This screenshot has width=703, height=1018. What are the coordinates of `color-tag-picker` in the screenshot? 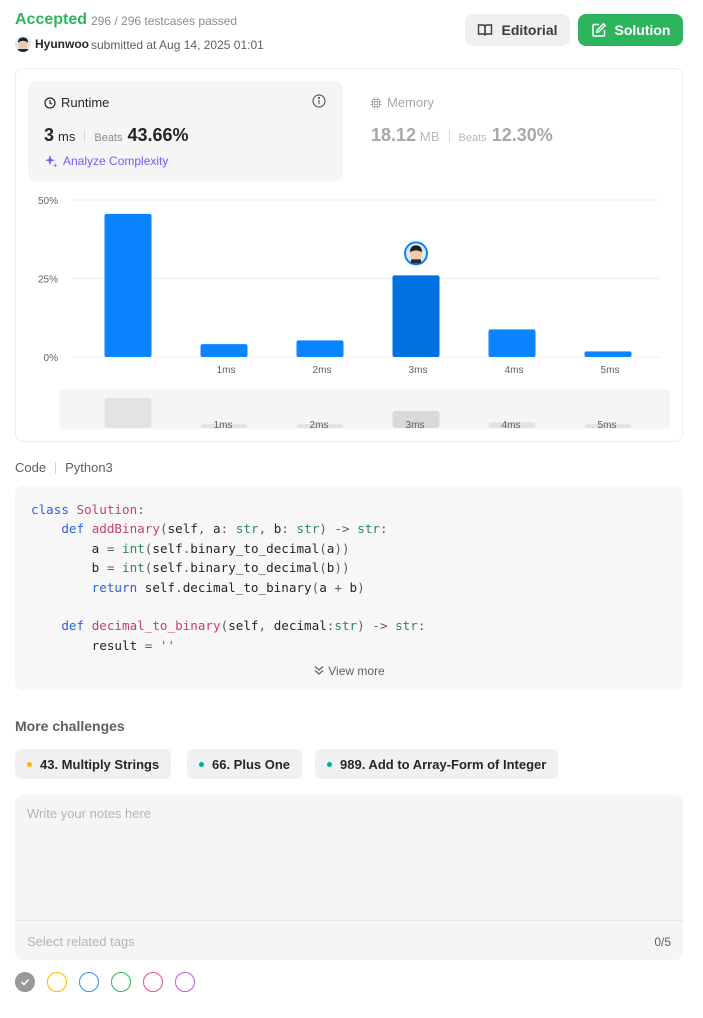 It's located at (105, 982).